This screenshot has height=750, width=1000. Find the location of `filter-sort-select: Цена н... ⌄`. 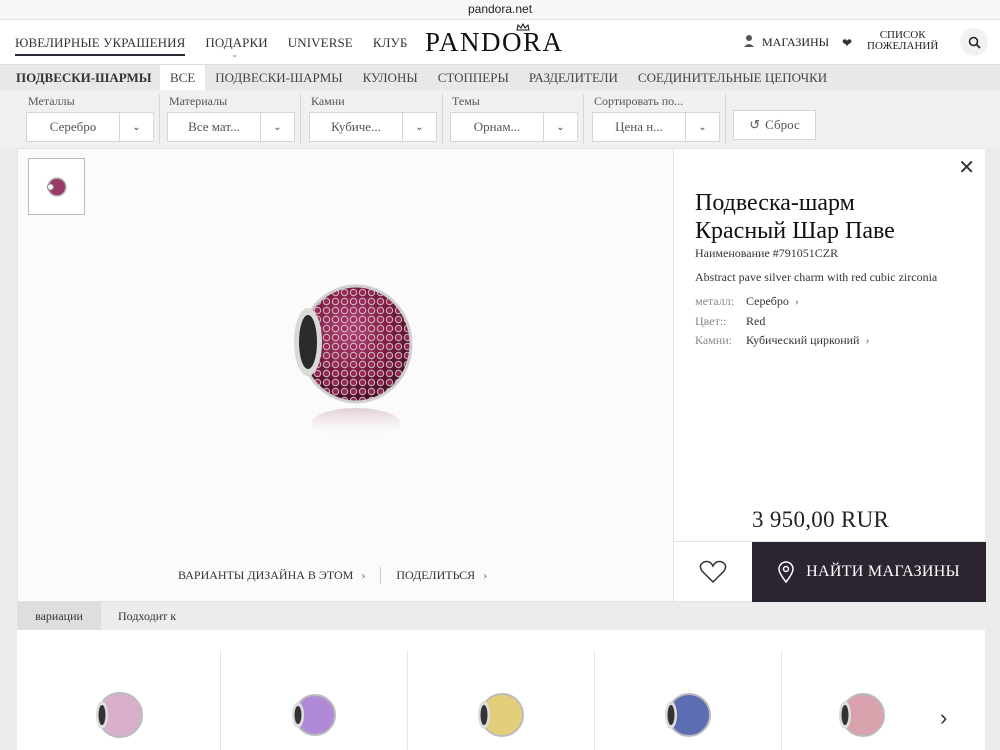

filter-sort-select: Цена н... ⌄ is located at coordinates (656, 127).